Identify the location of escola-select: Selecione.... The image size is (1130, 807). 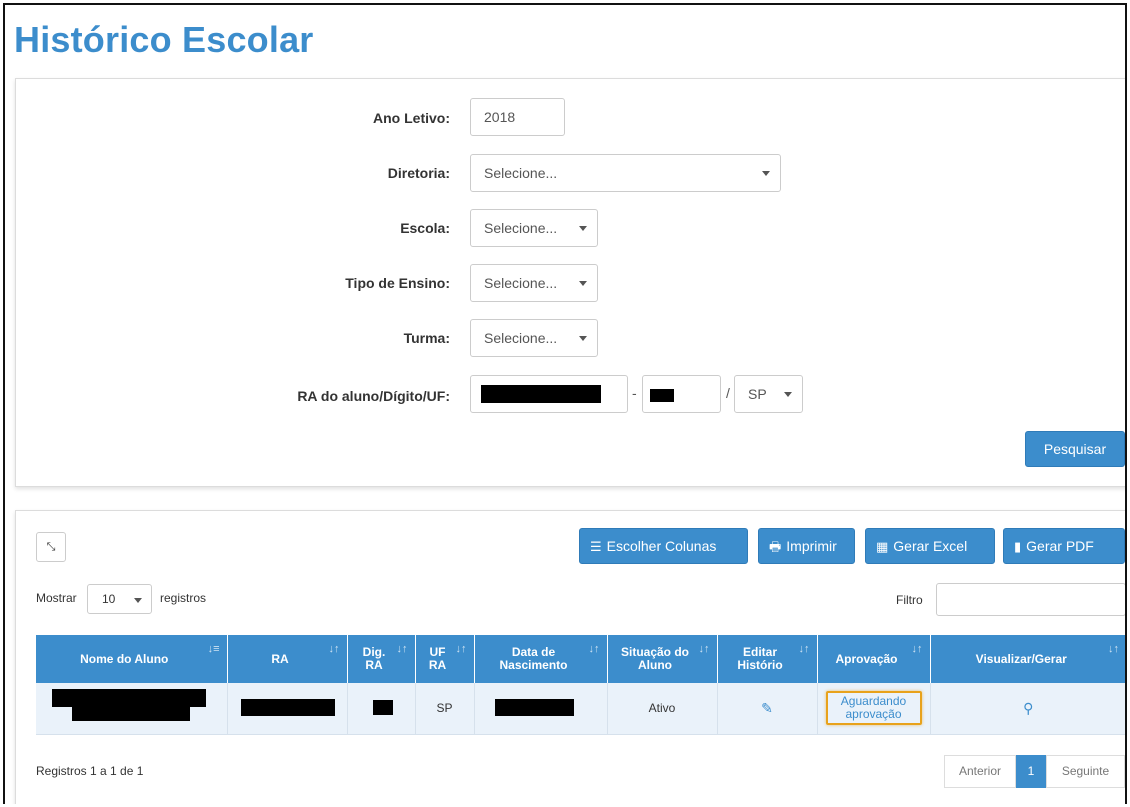
(534, 228).